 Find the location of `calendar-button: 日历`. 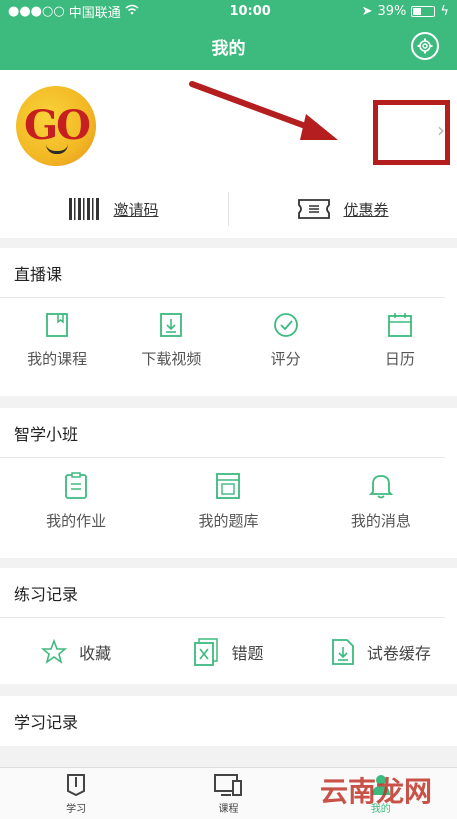

calendar-button: 日历 is located at coordinates (400, 340).